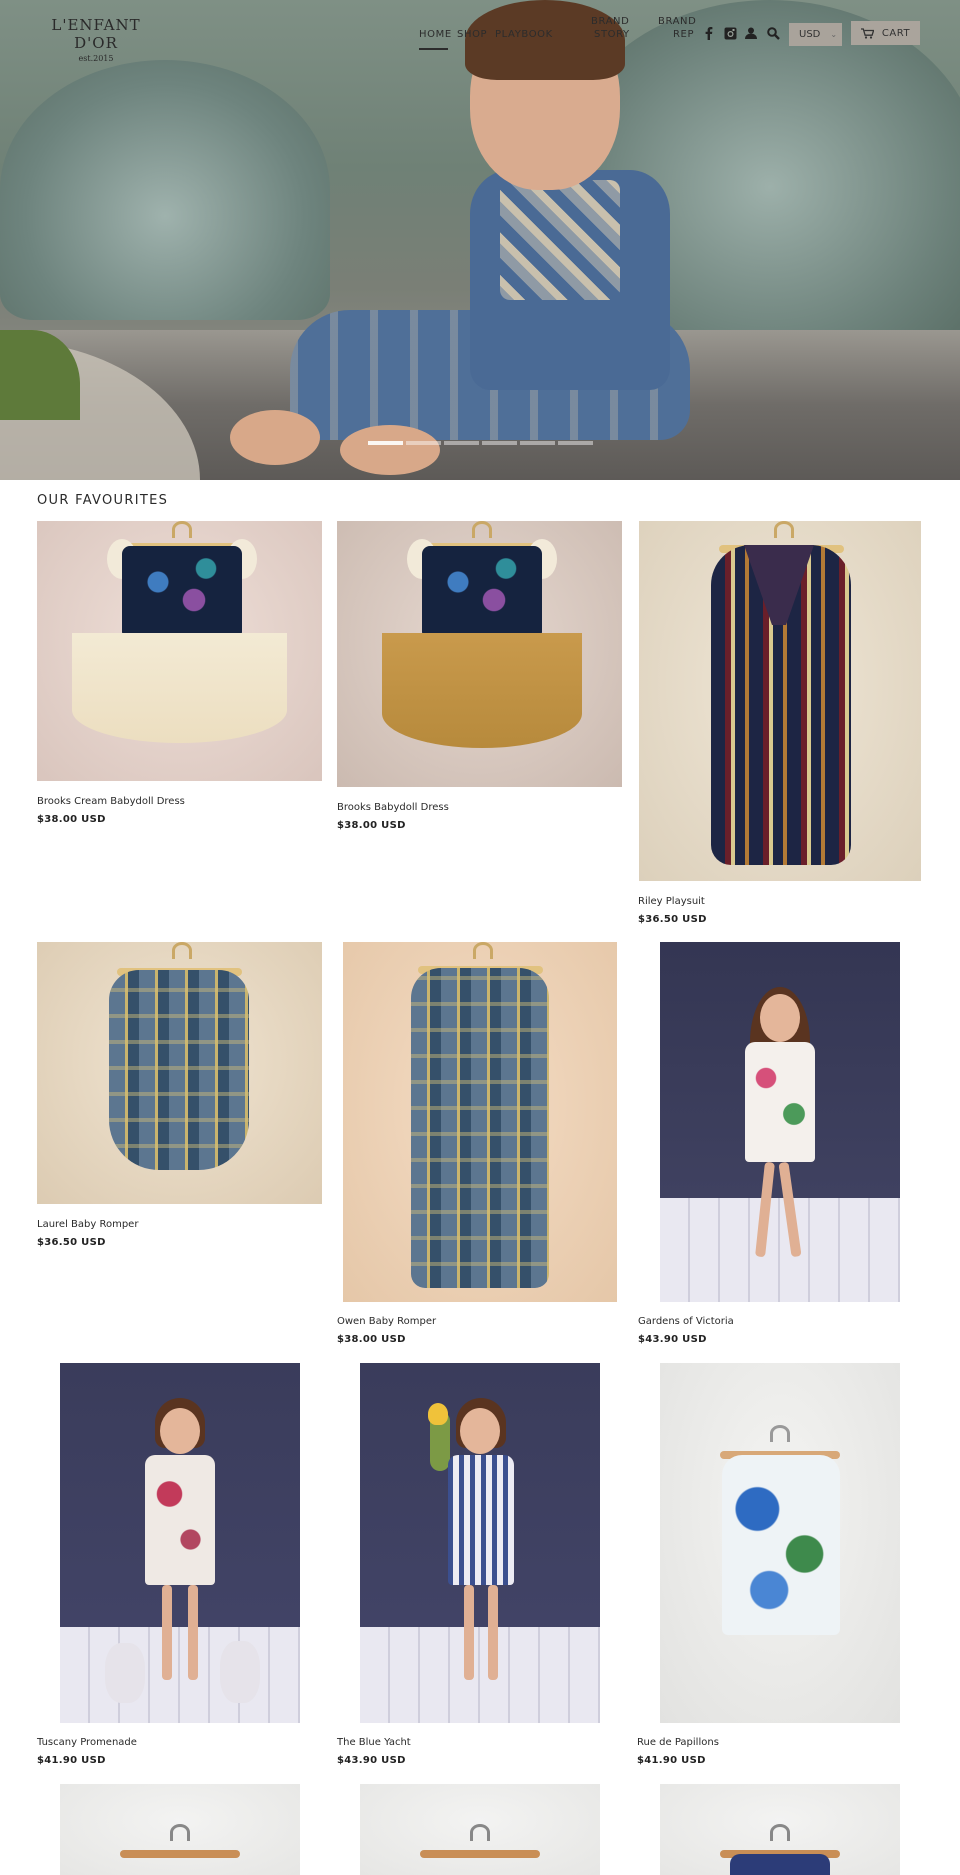 Image resolution: width=960 pixels, height=1875 pixels. Describe the element at coordinates (96, 58) in the screenshot. I see `brand-tagline: est.2015` at that location.